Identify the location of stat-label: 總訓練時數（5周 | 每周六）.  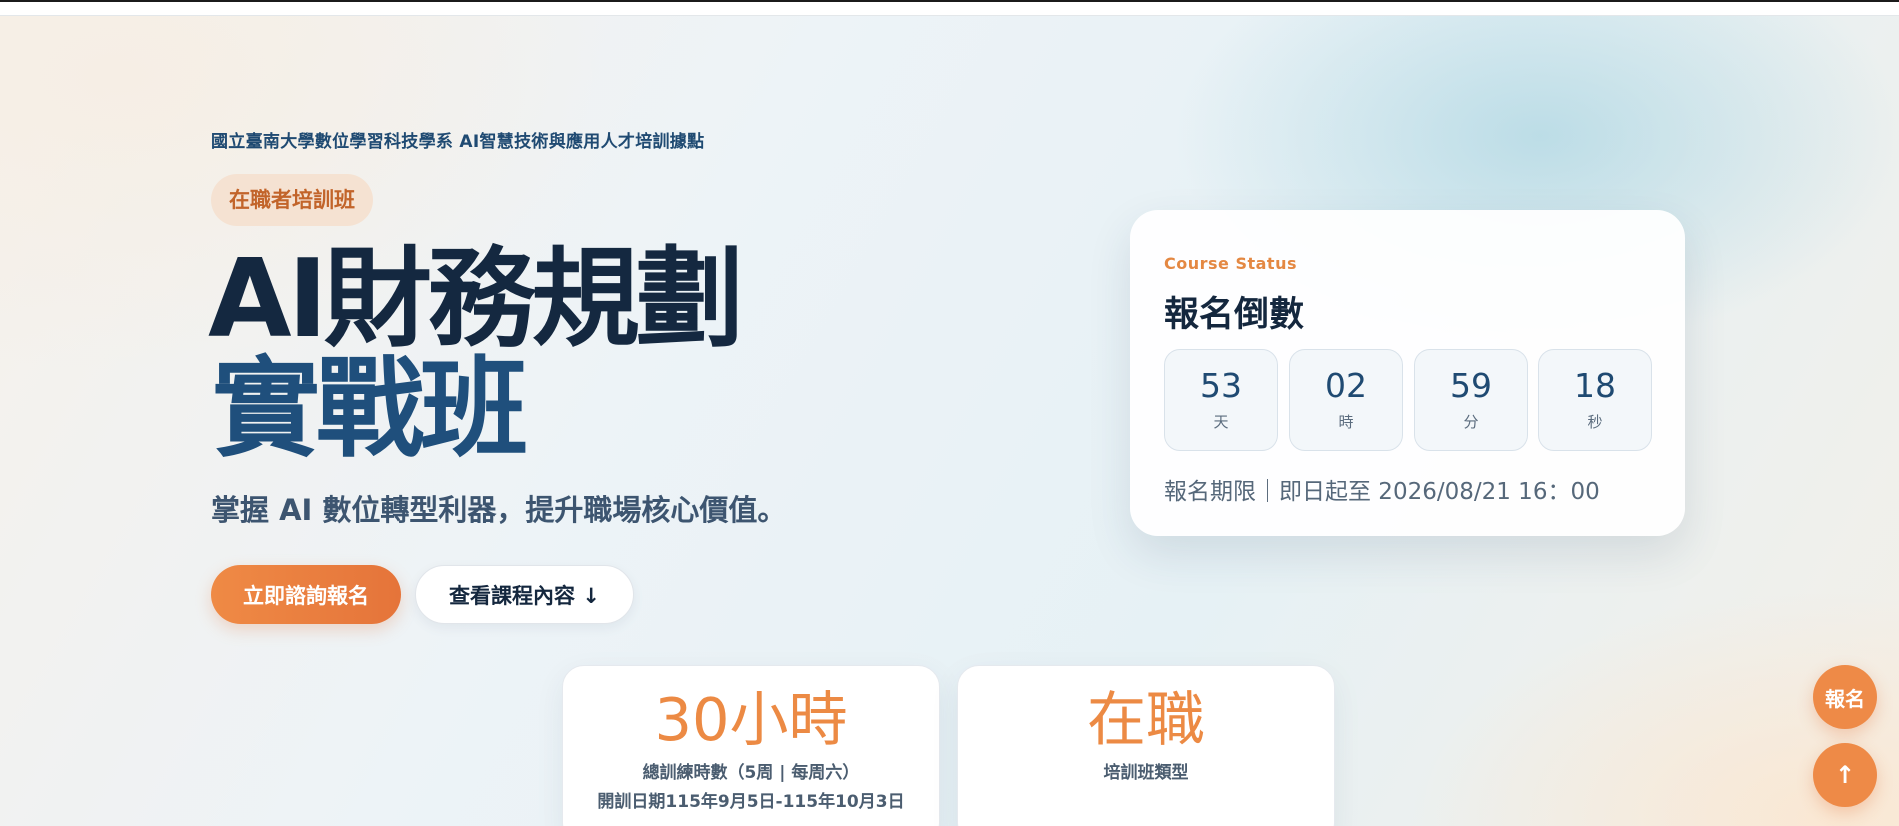
(751, 773).